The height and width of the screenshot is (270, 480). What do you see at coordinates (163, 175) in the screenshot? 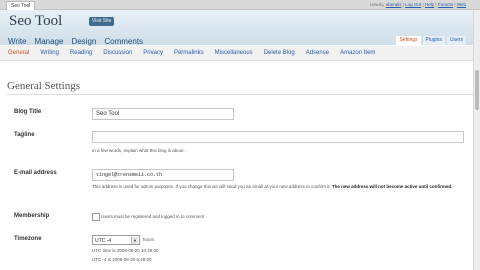
I see `email-input: tingel@trensmeii.co.th` at bounding box center [163, 175].